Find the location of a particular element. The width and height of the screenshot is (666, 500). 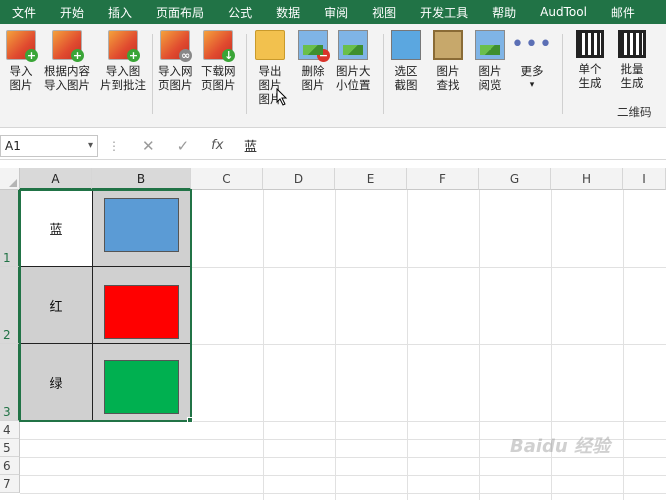

green-picture is located at coordinates (141, 387).